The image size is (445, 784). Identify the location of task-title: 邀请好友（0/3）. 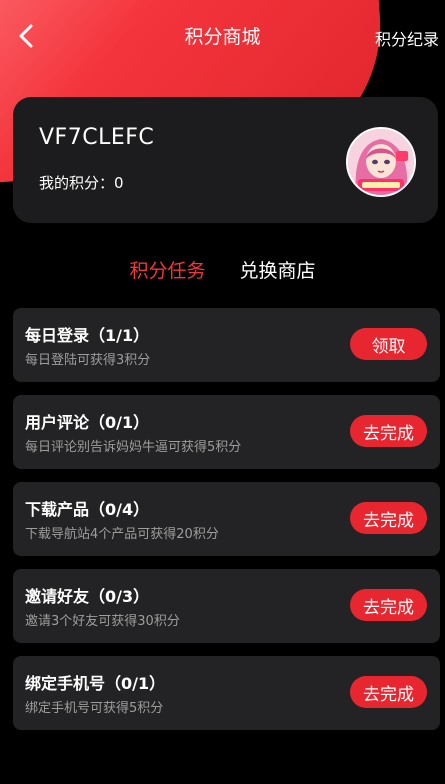
(87, 596).